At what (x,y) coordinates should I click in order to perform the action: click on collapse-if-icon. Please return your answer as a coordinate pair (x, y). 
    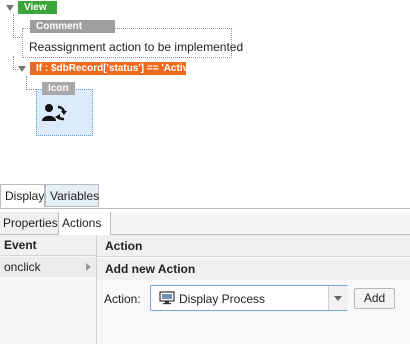
    Looking at the image, I should click on (22, 69).